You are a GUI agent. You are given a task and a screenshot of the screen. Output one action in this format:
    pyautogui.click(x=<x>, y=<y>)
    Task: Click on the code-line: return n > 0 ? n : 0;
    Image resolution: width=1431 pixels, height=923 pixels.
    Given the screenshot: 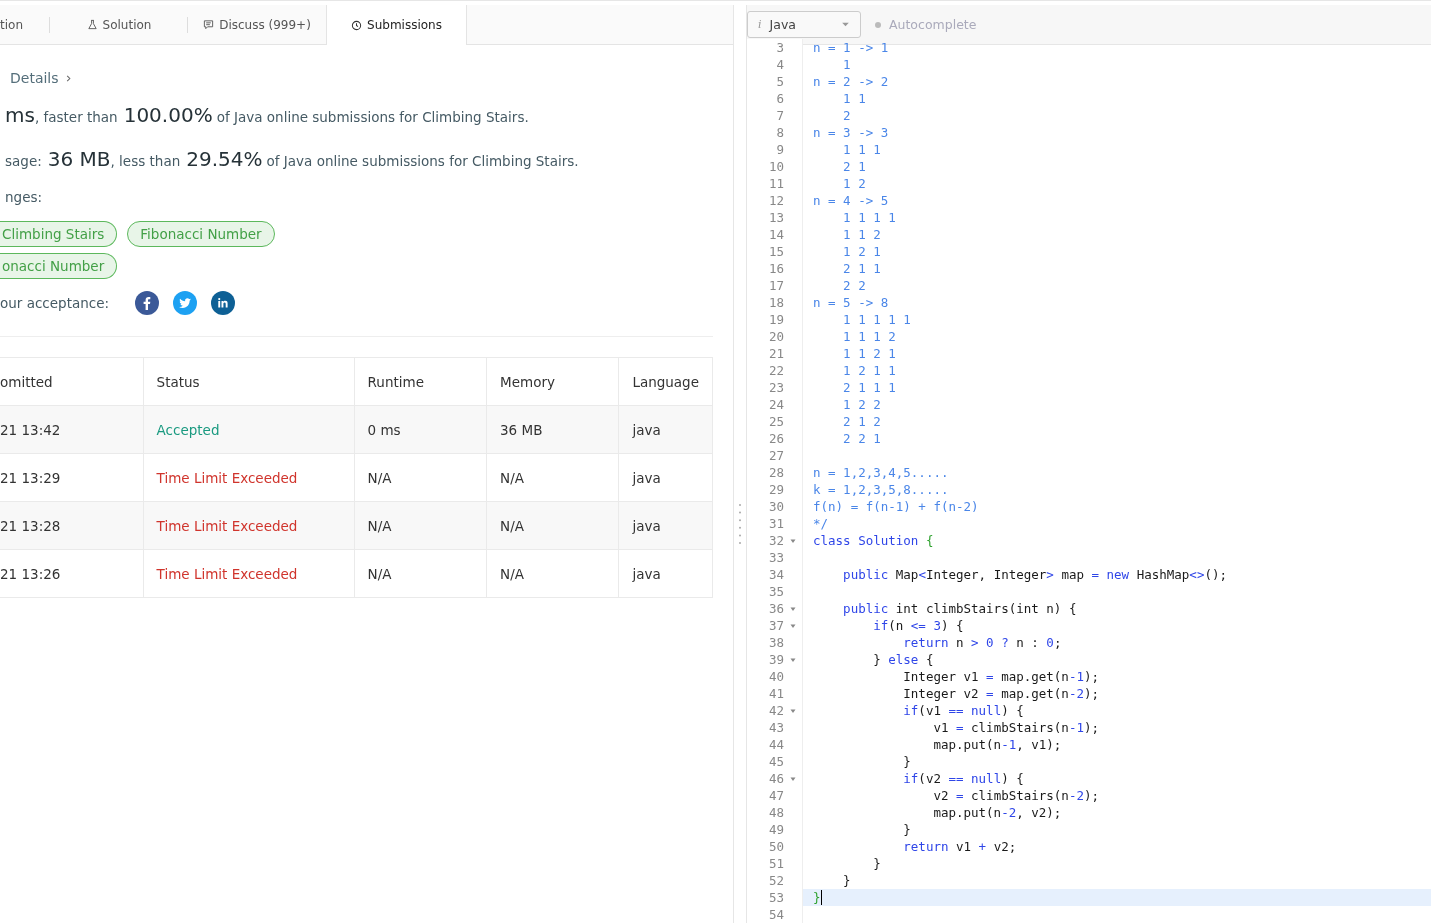 What is the action you would take?
    pyautogui.click(x=982, y=642)
    